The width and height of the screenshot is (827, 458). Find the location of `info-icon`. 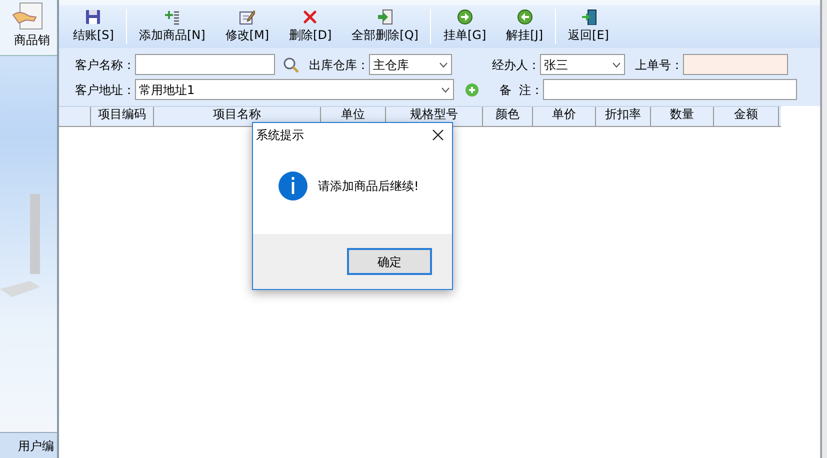

info-icon is located at coordinates (293, 186).